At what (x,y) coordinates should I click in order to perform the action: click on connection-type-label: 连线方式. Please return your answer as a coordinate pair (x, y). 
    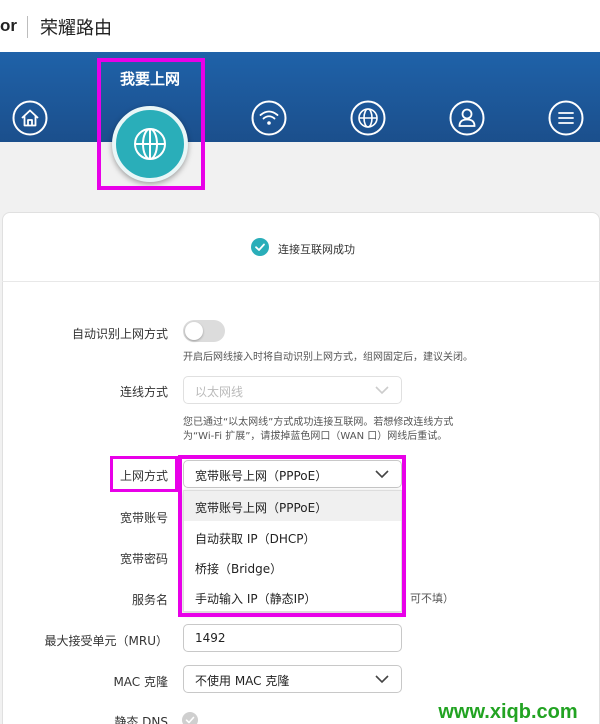
    Looking at the image, I should click on (143, 392).